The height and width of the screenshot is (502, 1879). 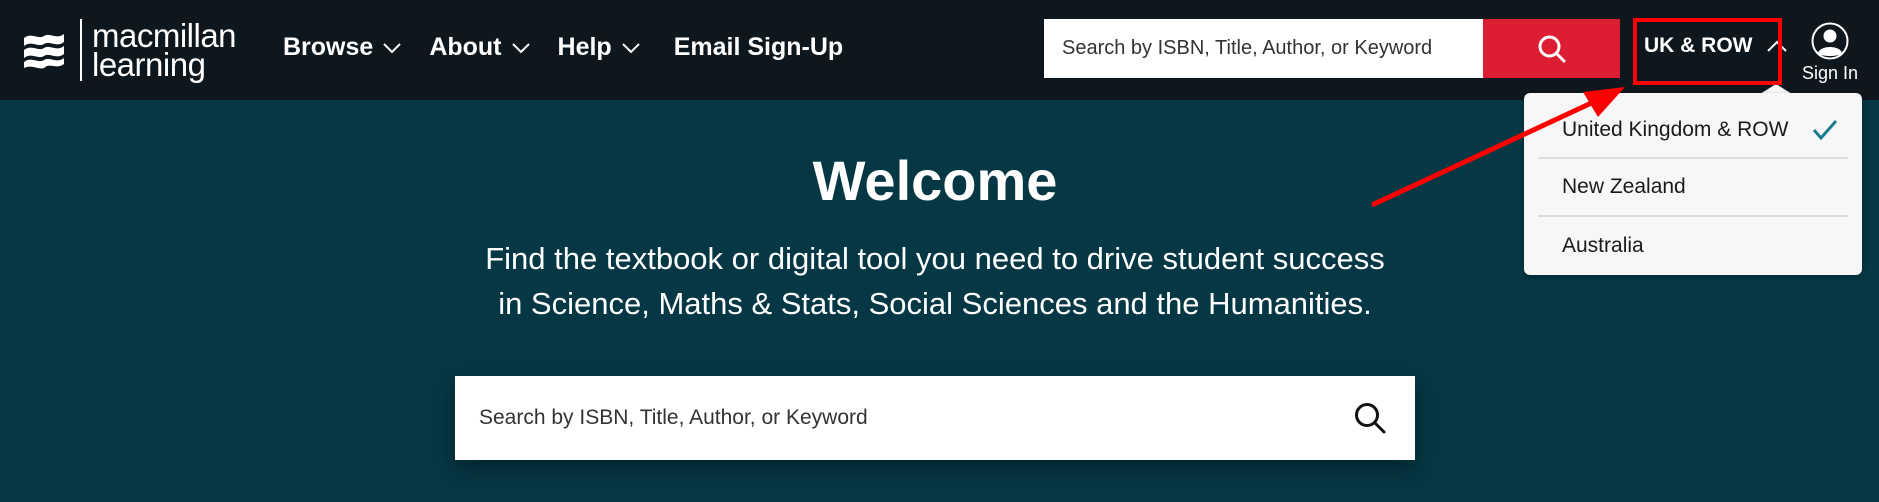 What do you see at coordinates (1698, 45) in the screenshot?
I see `region-selector-label: UK & ROW` at bounding box center [1698, 45].